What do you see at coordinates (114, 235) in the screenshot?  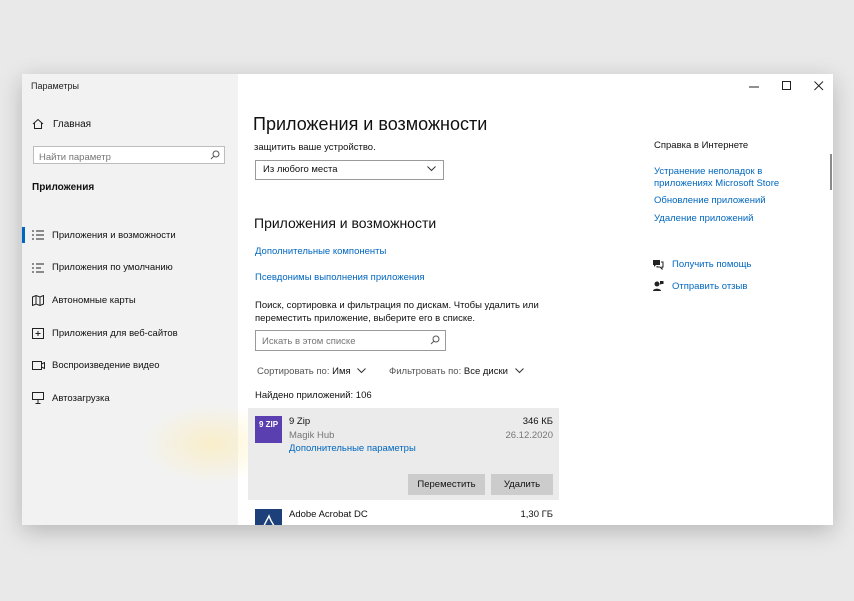 I see `sidebar-item-label: Приложения и возможности` at bounding box center [114, 235].